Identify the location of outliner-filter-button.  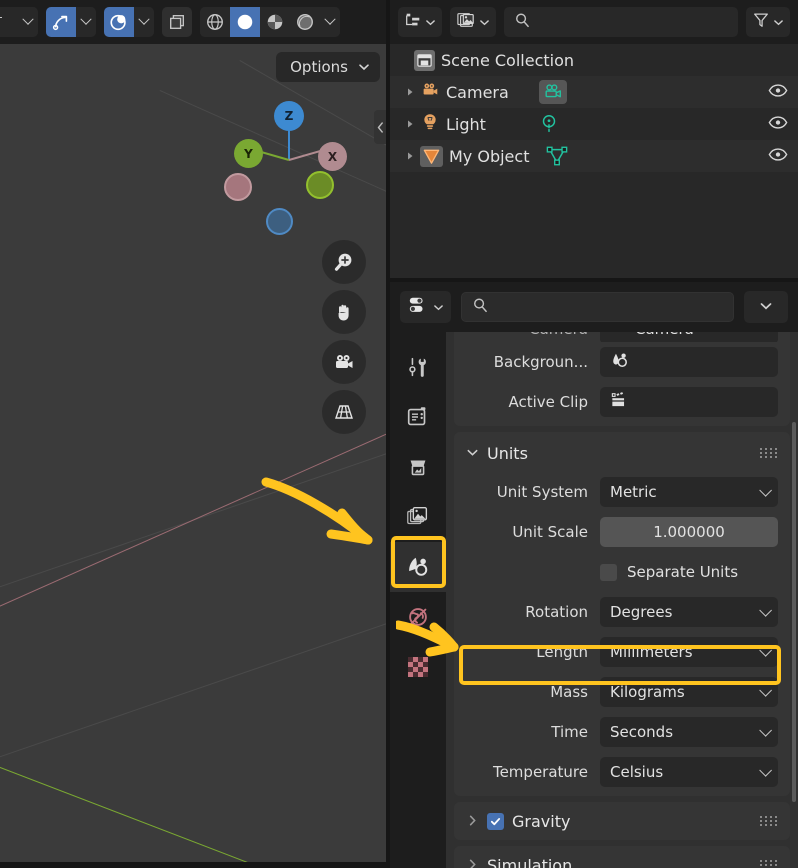
(768, 22).